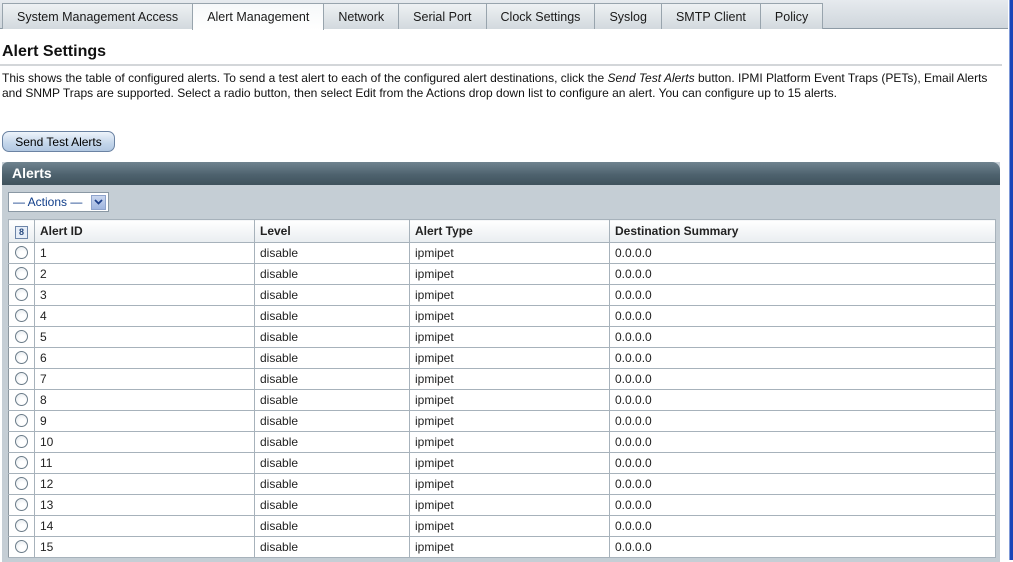 The width and height of the screenshot is (1013, 562). What do you see at coordinates (98, 202) in the screenshot?
I see `chevron-down-icon` at bounding box center [98, 202].